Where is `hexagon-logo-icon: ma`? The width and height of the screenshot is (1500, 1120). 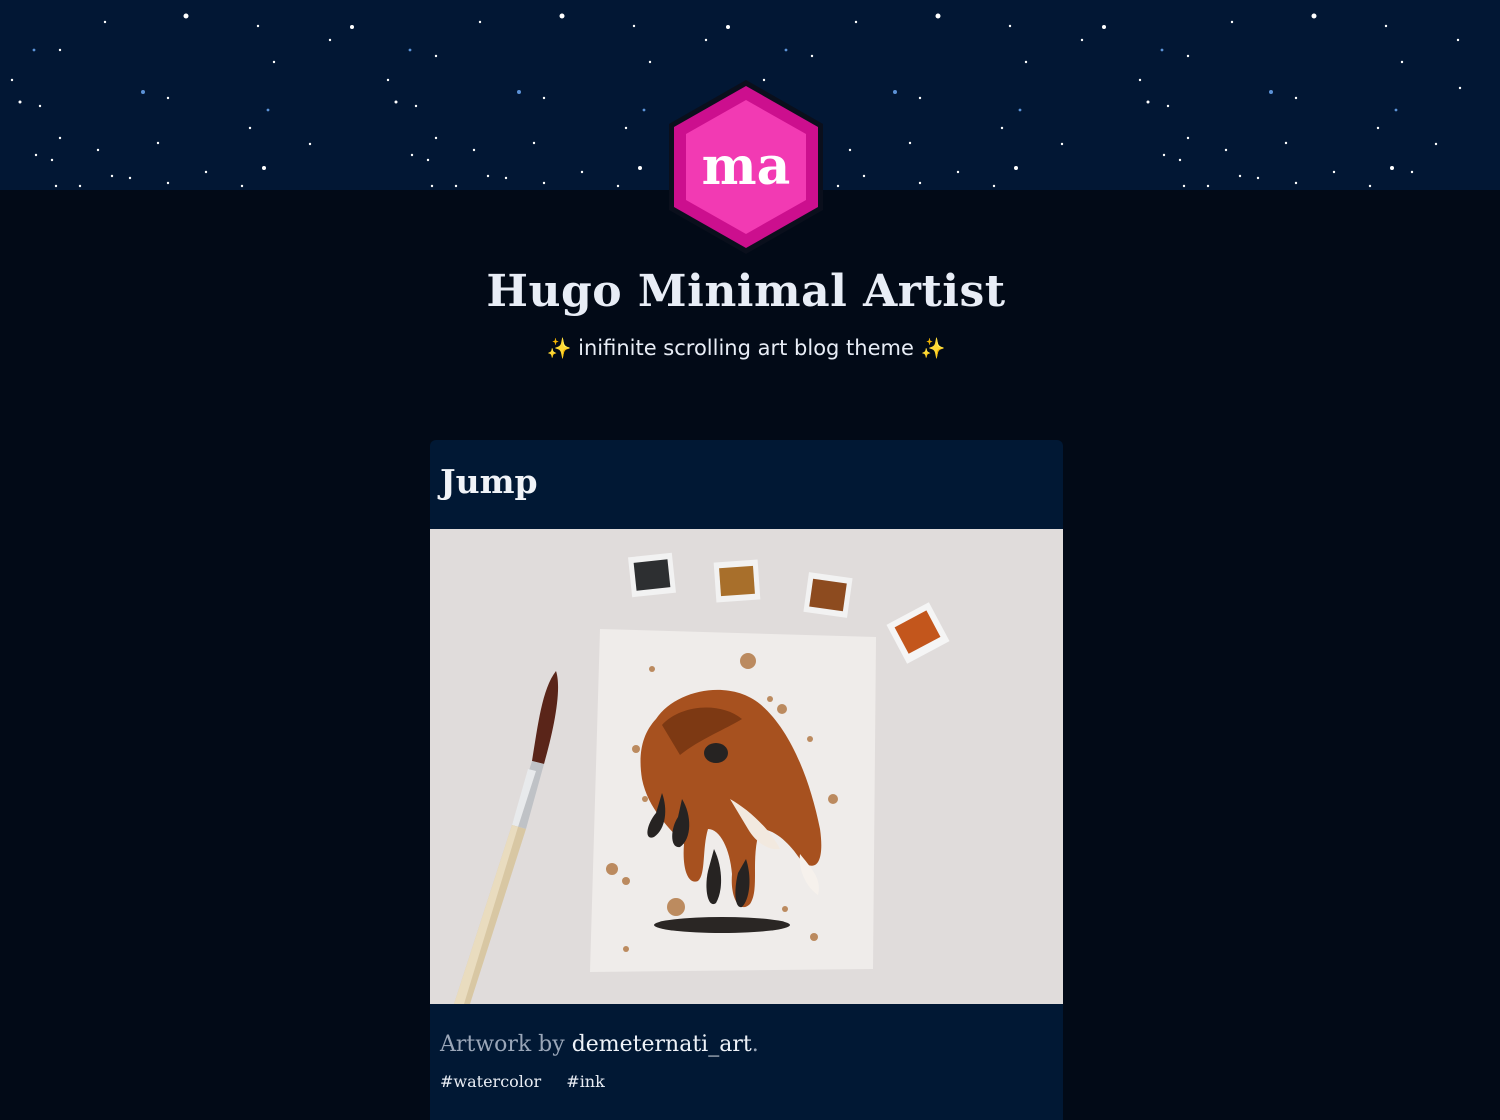
hexagon-logo-icon: ma is located at coordinates (746, 167).